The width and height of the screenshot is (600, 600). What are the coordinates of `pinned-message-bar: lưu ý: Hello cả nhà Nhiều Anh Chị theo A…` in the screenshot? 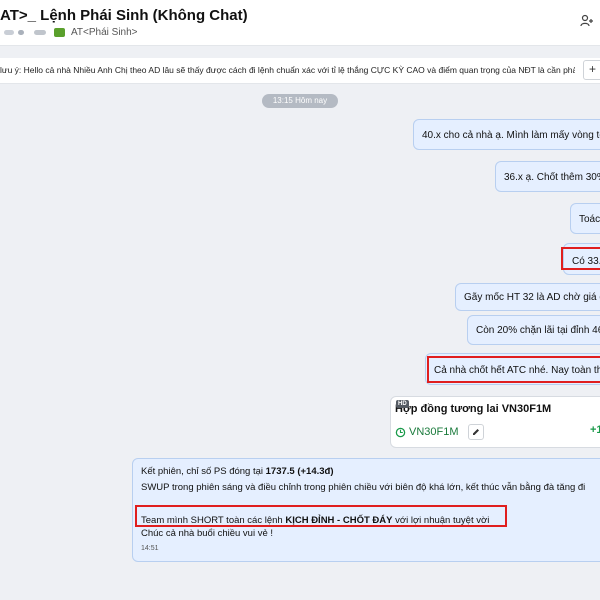 It's located at (300, 71).